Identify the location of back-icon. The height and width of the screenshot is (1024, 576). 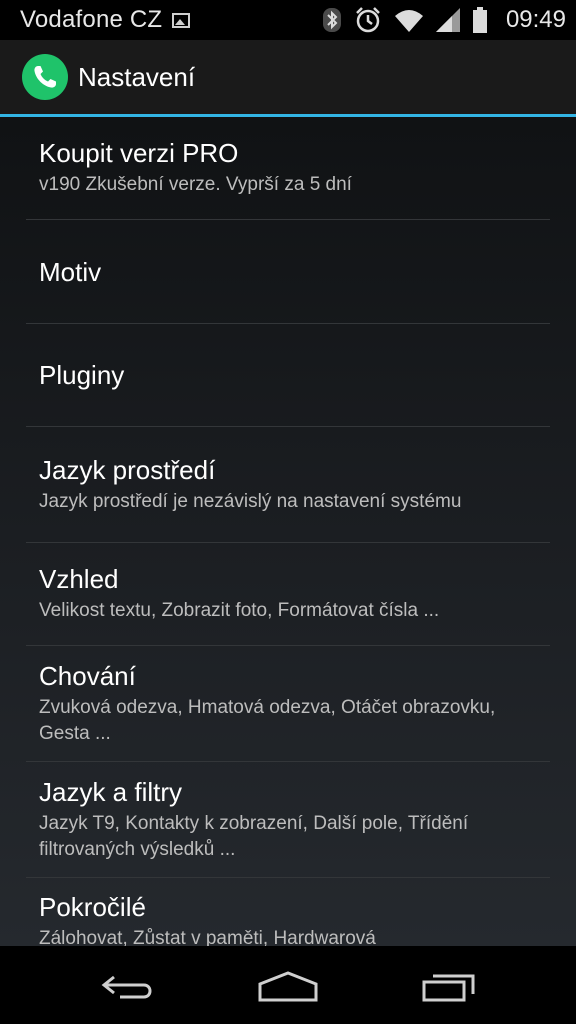
(128, 986).